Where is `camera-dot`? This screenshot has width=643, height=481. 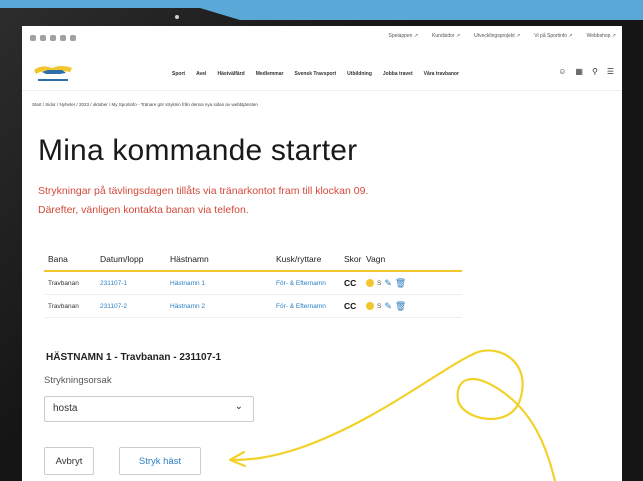 camera-dot is located at coordinates (177, 17).